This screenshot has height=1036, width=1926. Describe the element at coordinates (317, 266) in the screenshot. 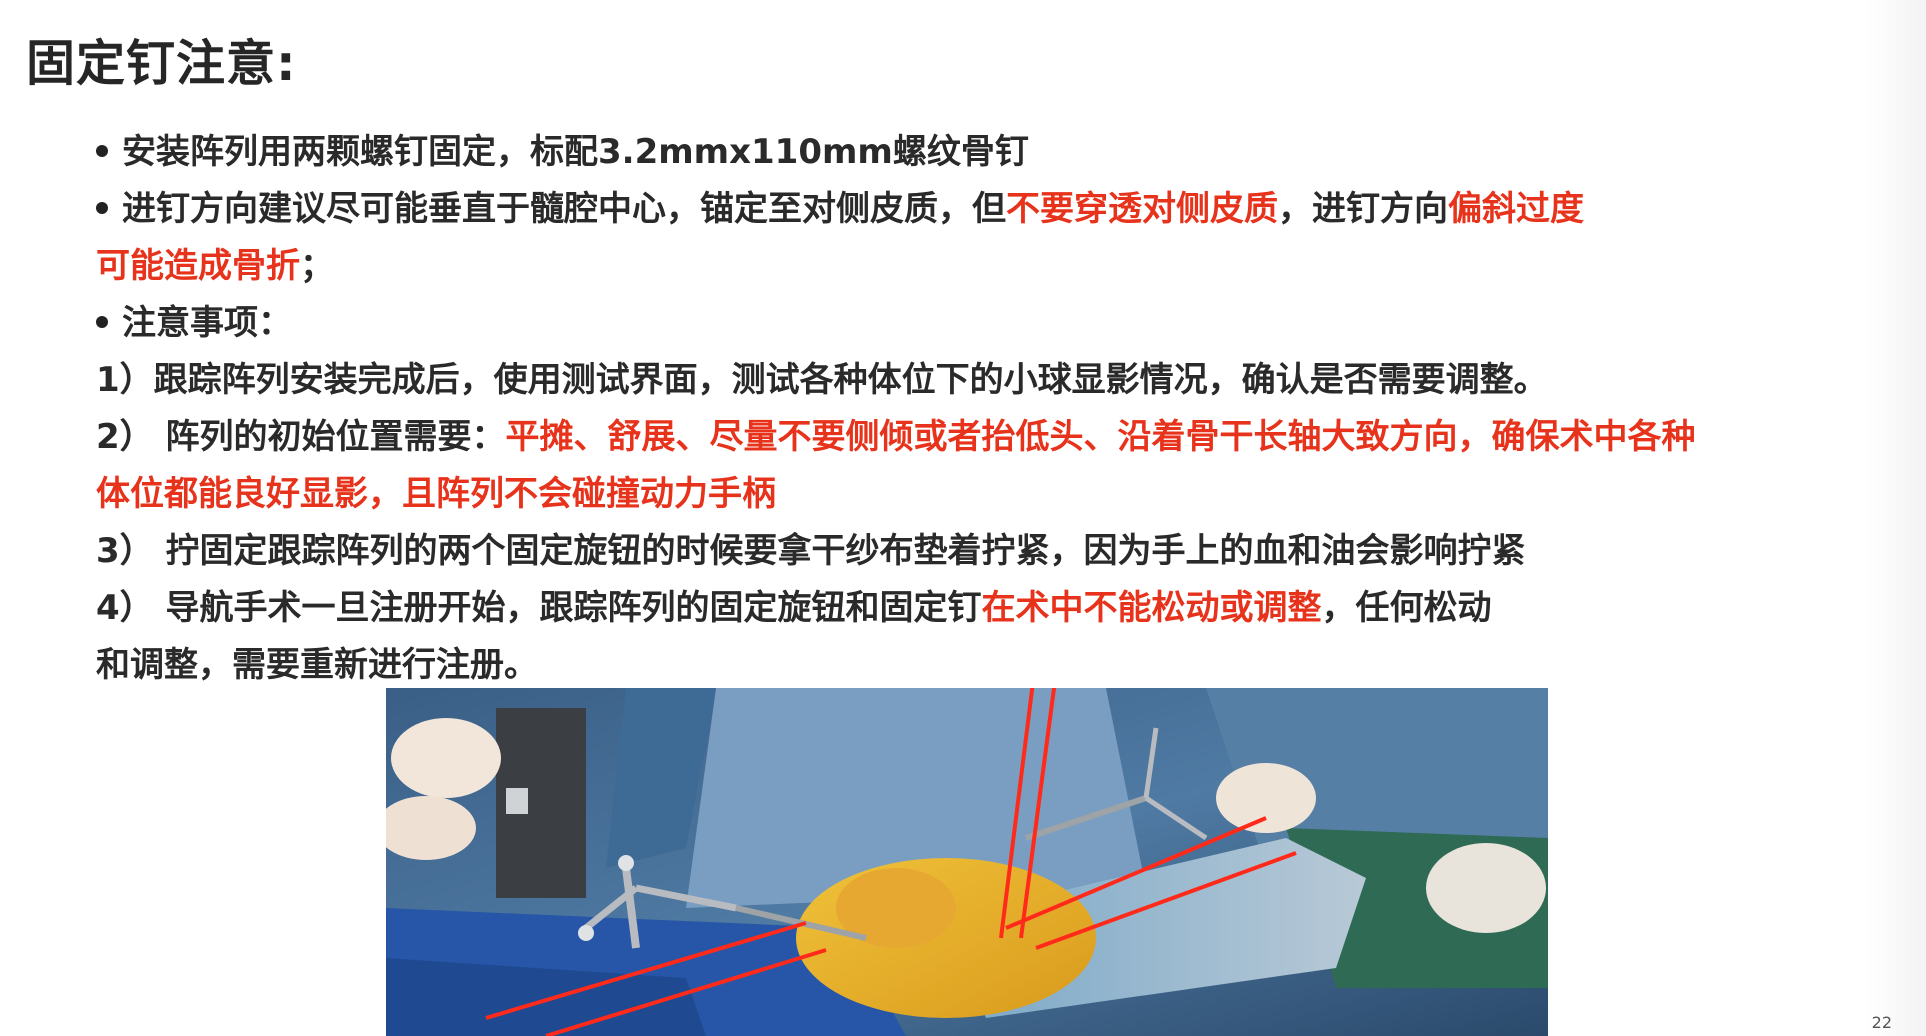

I see `text-segment: ；` at that location.